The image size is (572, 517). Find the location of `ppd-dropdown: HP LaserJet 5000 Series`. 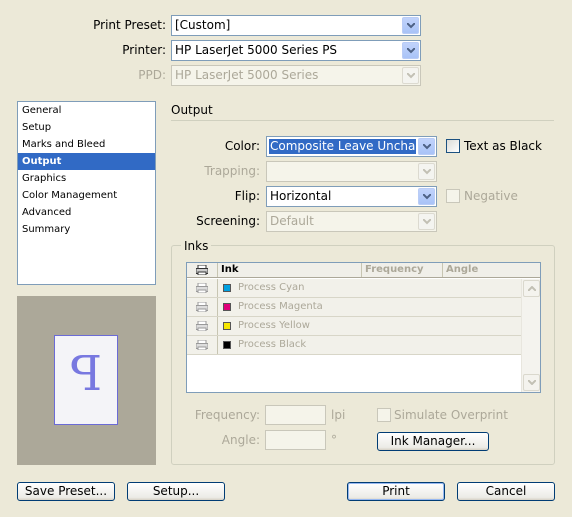

ppd-dropdown: HP LaserJet 5000 Series is located at coordinates (296, 75).